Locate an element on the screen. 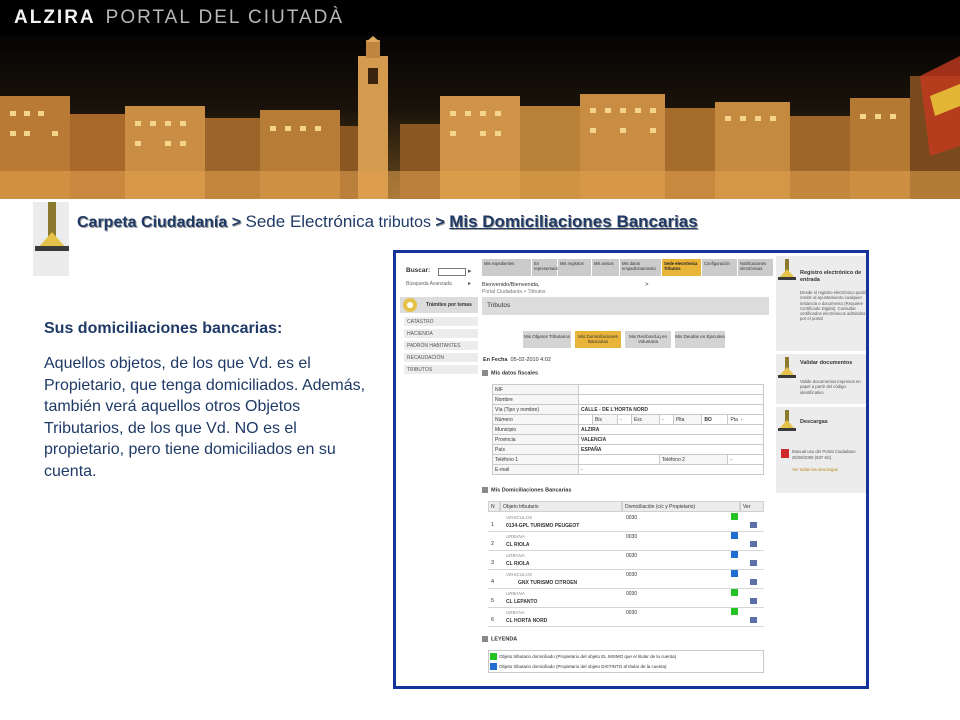 The height and width of the screenshot is (720, 960). dom-col-n: N is located at coordinates (494, 506).